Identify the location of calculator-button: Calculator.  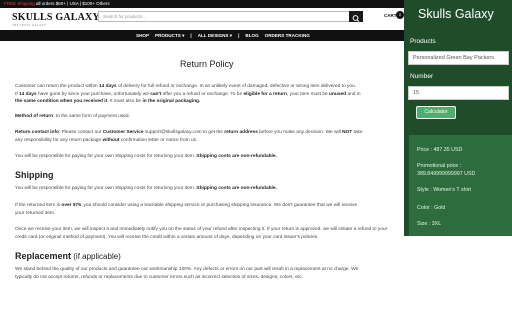
(436, 112).